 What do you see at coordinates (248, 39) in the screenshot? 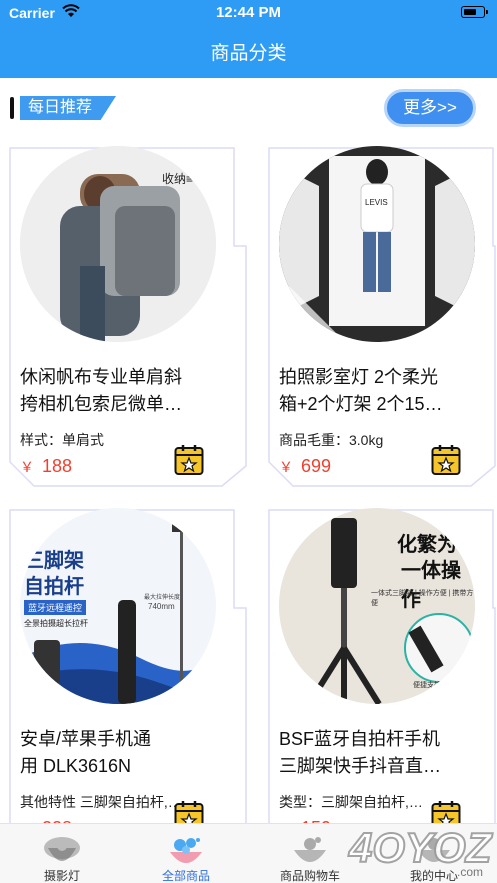
I see `app-header: Carrier 12:44 PM 商品分类` at bounding box center [248, 39].